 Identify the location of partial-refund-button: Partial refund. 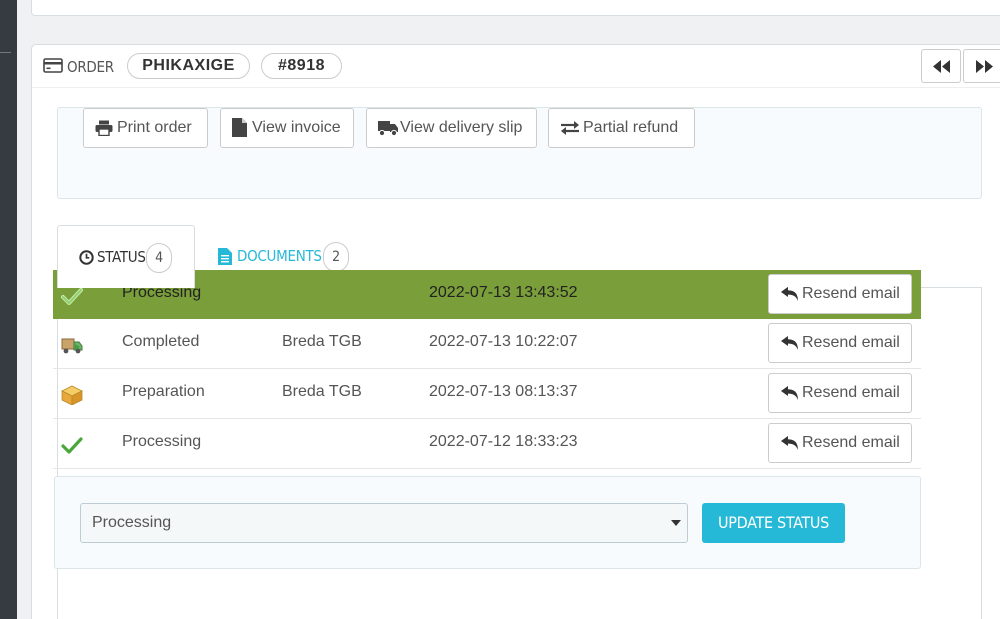
(621, 128).